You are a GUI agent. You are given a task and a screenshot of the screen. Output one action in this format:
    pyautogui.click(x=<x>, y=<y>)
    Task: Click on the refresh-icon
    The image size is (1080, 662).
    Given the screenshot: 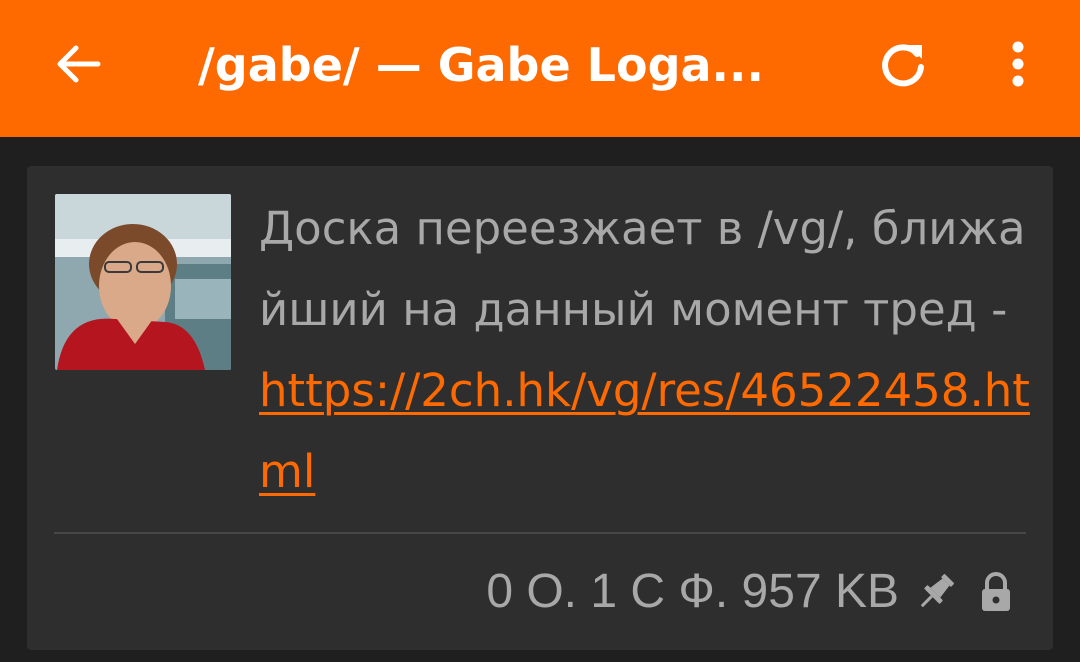 What is the action you would take?
    pyautogui.click(x=903, y=65)
    